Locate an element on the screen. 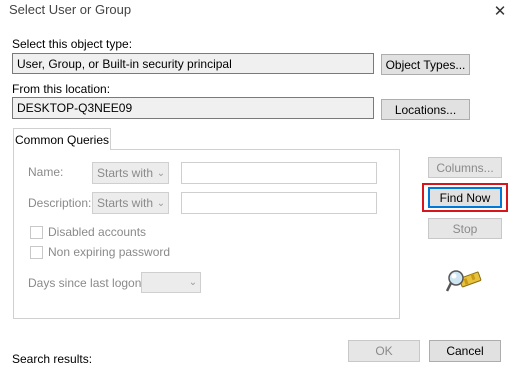 This screenshot has height=371, width=510. search-results-label: Search results: is located at coordinates (52, 359).